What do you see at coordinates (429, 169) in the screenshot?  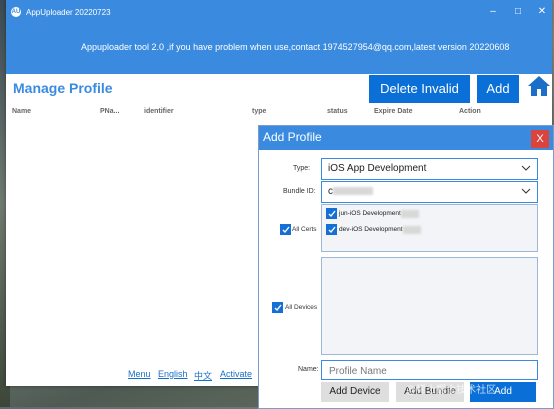 I see `type-select: iOS App Development` at bounding box center [429, 169].